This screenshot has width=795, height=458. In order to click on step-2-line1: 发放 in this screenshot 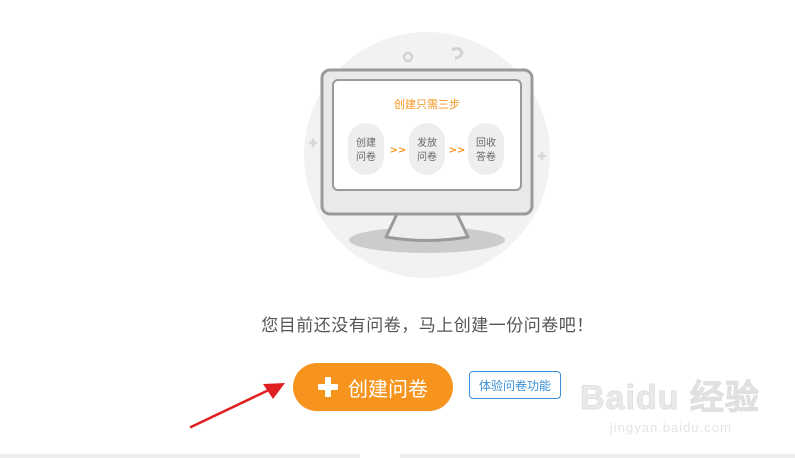, I will do `click(427, 142)`.